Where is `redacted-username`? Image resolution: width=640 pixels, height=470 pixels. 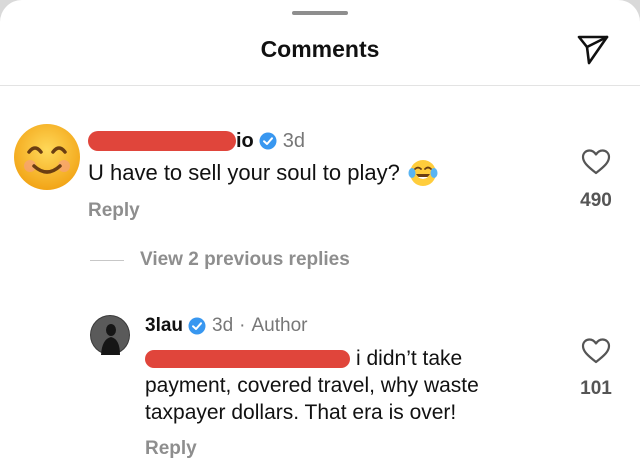
redacted-username is located at coordinates (162, 141).